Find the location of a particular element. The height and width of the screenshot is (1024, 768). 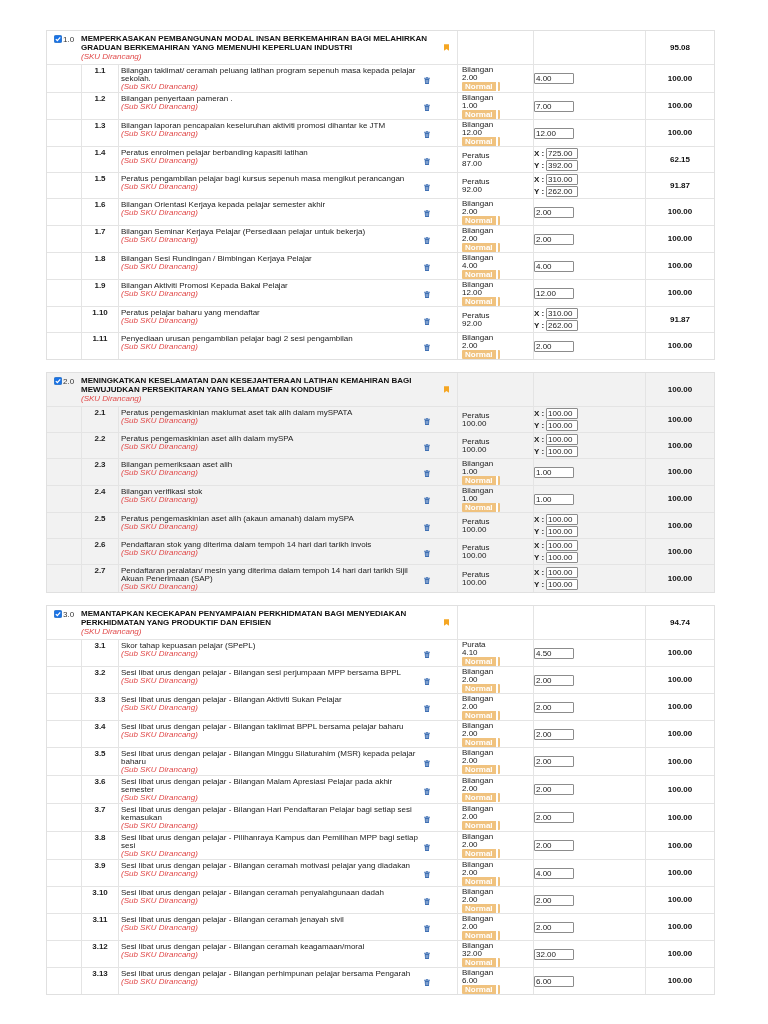

value-input: 725.00 is located at coordinates (562, 153).